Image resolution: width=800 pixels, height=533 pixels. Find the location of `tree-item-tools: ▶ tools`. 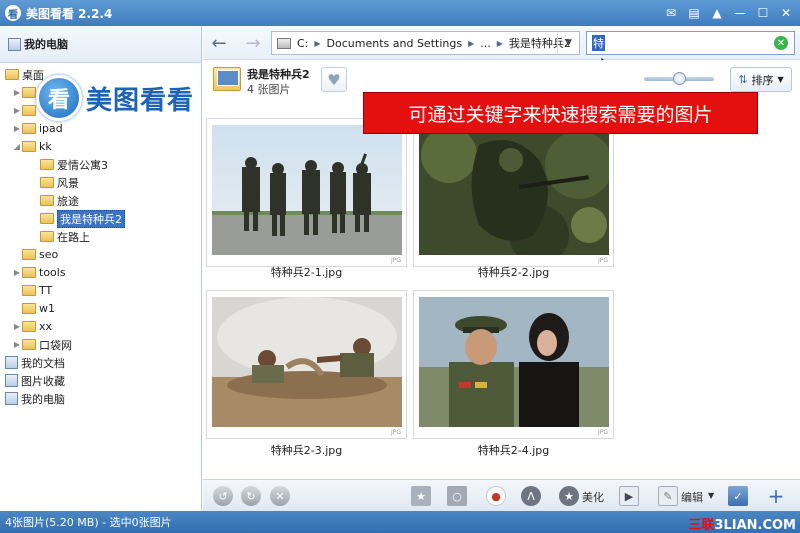

tree-item-tools: ▶ tools is located at coordinates (39, 272).